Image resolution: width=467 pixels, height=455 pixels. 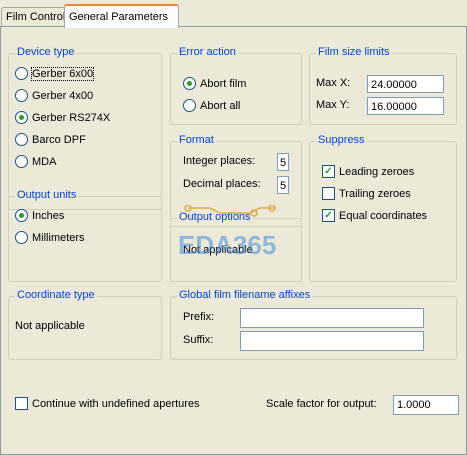 I want to click on radio-abort-film: Abort film, so click(x=214, y=84).